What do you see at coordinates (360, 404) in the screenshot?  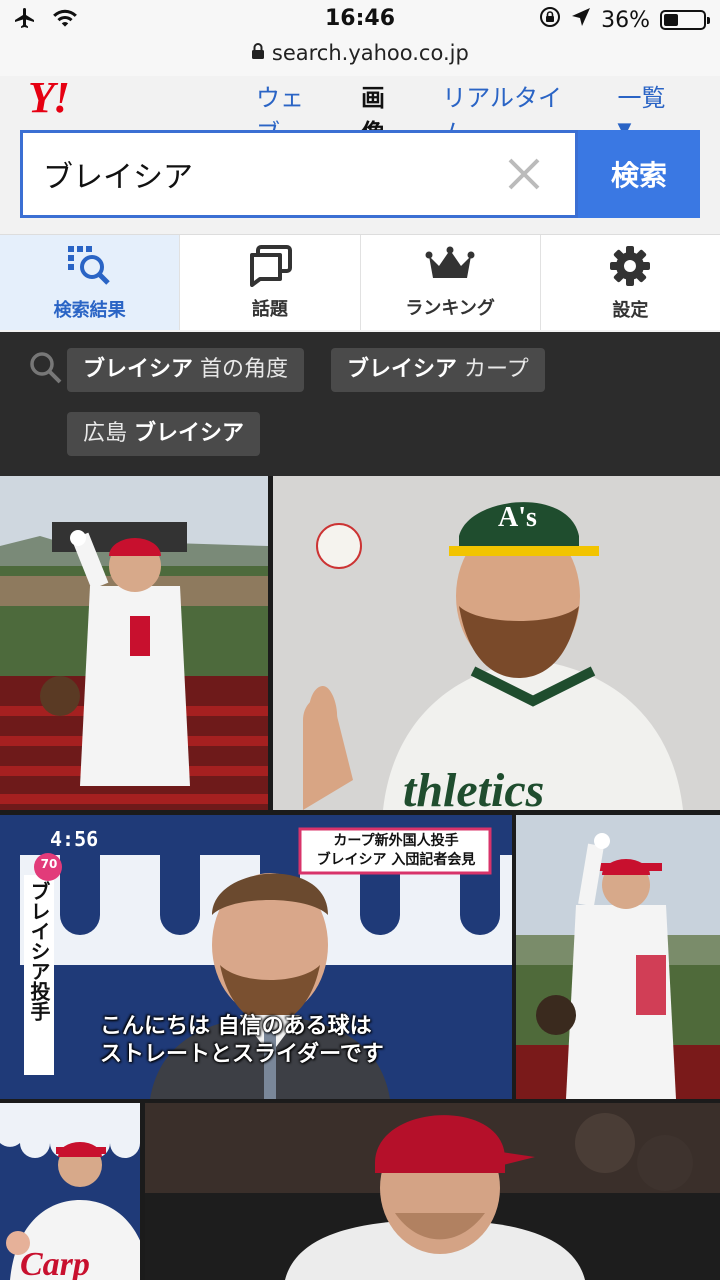 I see `related-searches: ブレイシア 首の角度 ブレイシア カープ 広島 ブレイシア` at bounding box center [360, 404].